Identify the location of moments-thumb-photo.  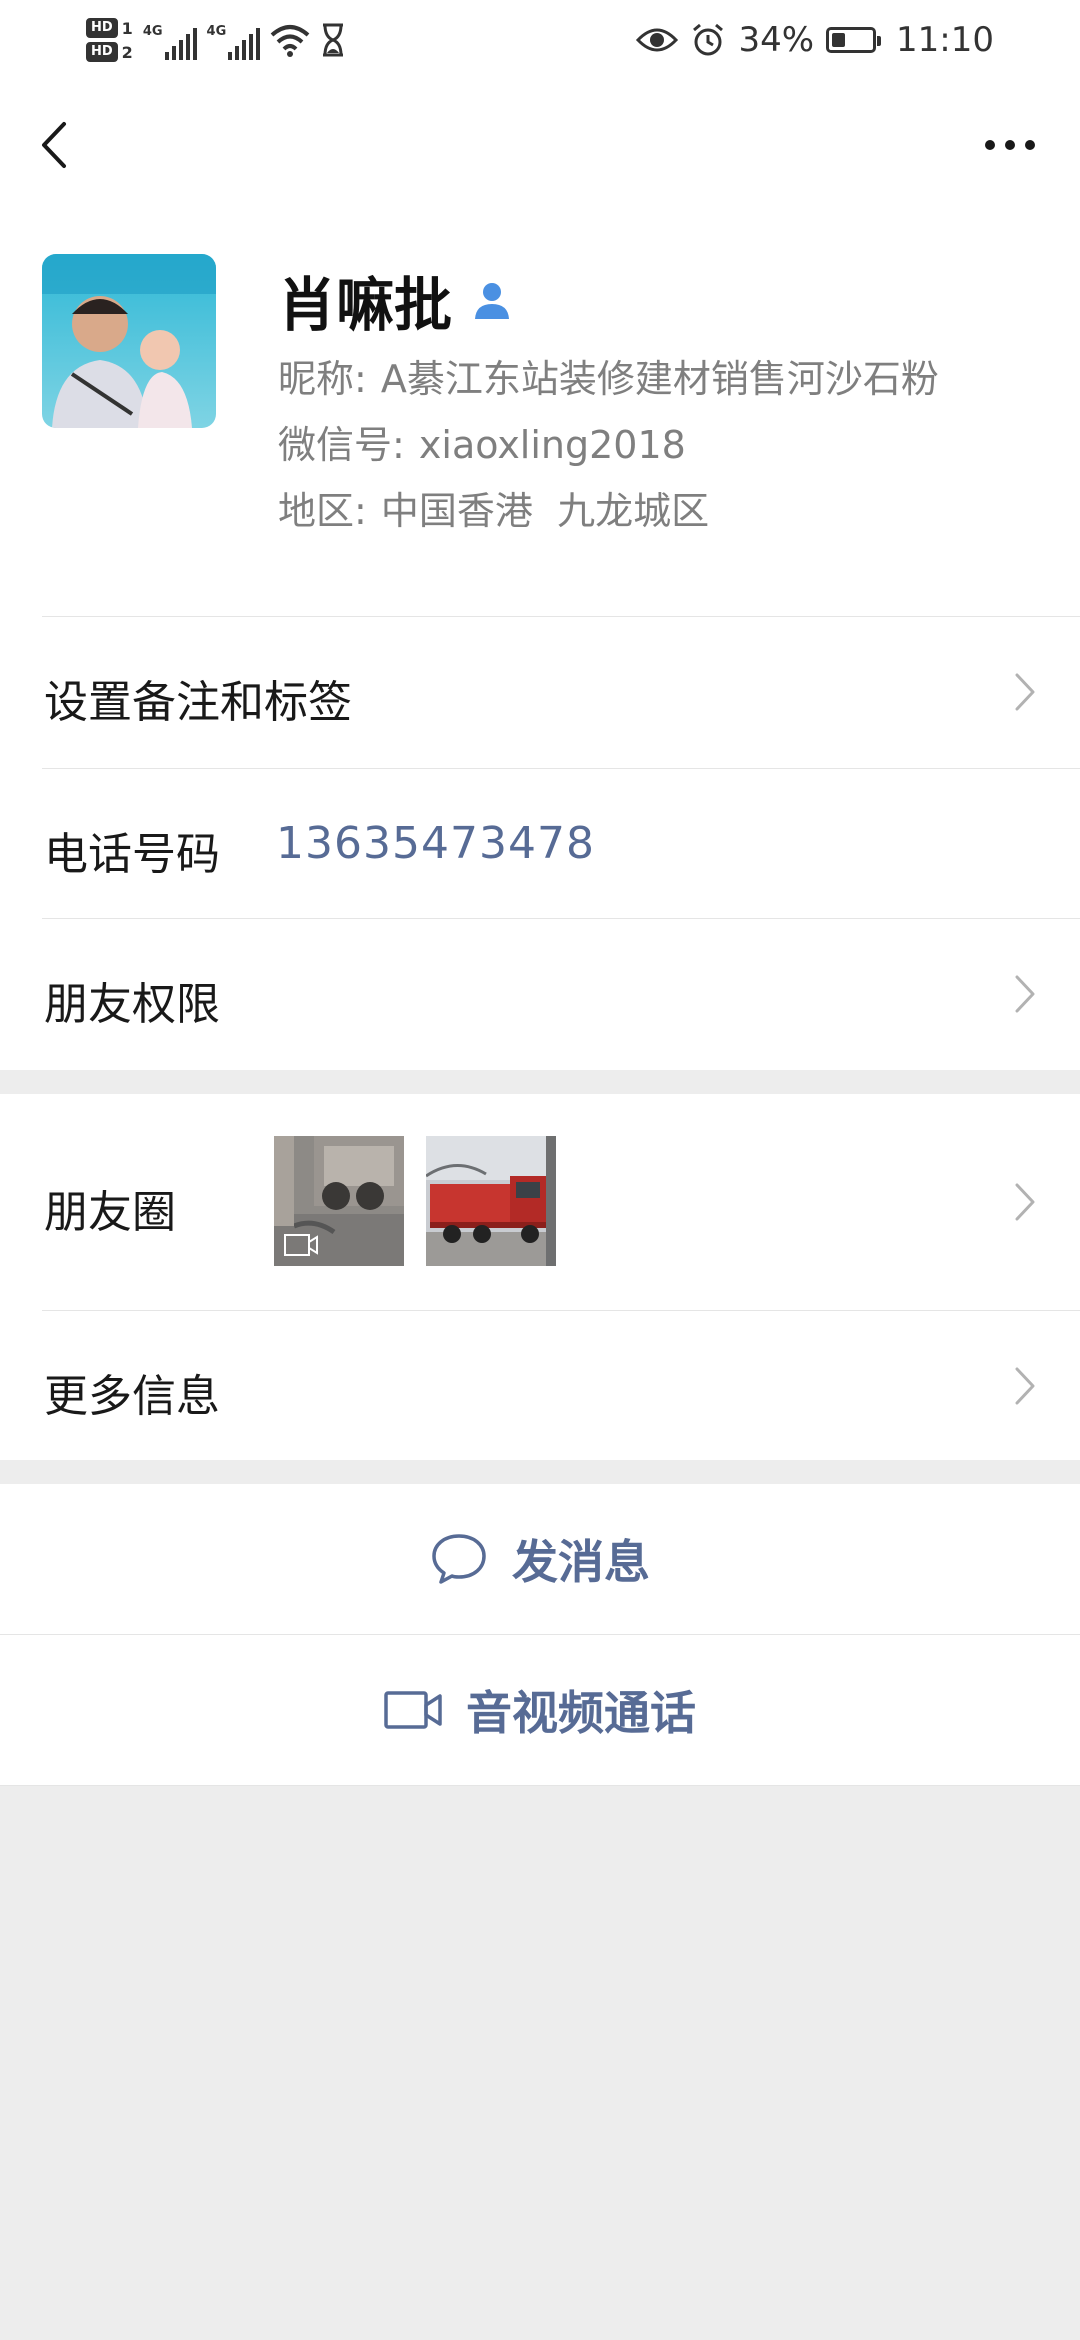
(491, 1201).